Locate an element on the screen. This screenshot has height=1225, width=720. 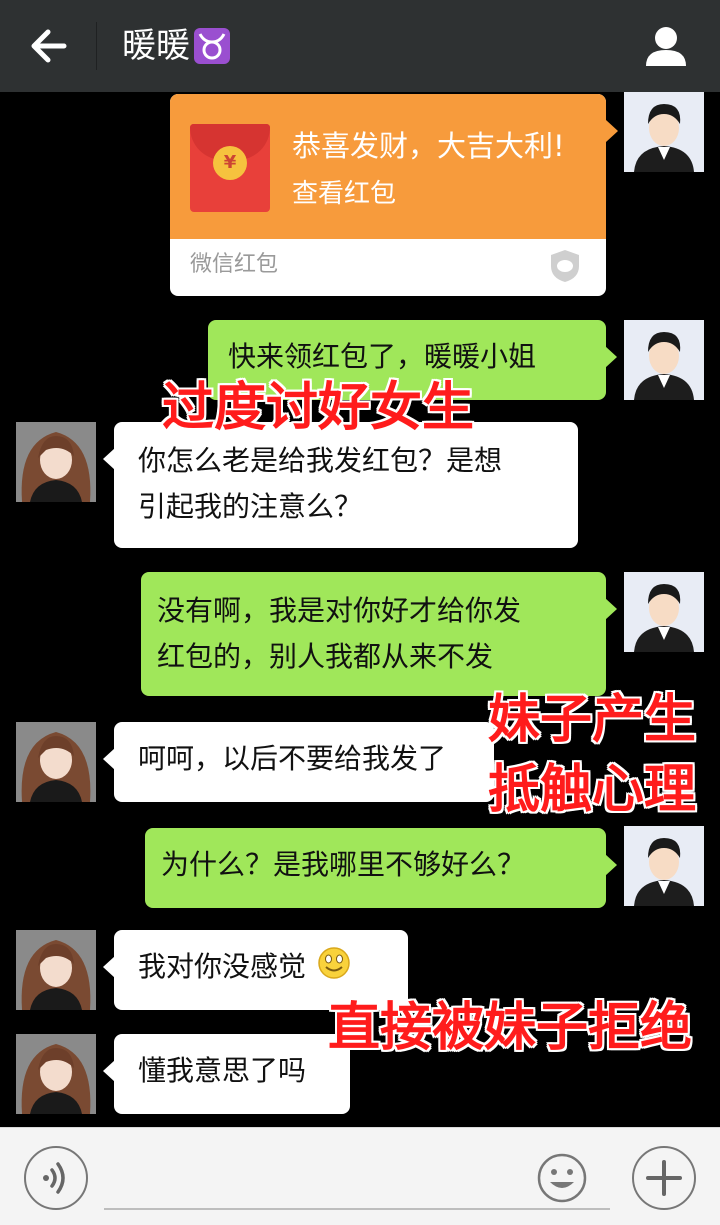
red-packet-footer: 微信红包 is located at coordinates (234, 264).